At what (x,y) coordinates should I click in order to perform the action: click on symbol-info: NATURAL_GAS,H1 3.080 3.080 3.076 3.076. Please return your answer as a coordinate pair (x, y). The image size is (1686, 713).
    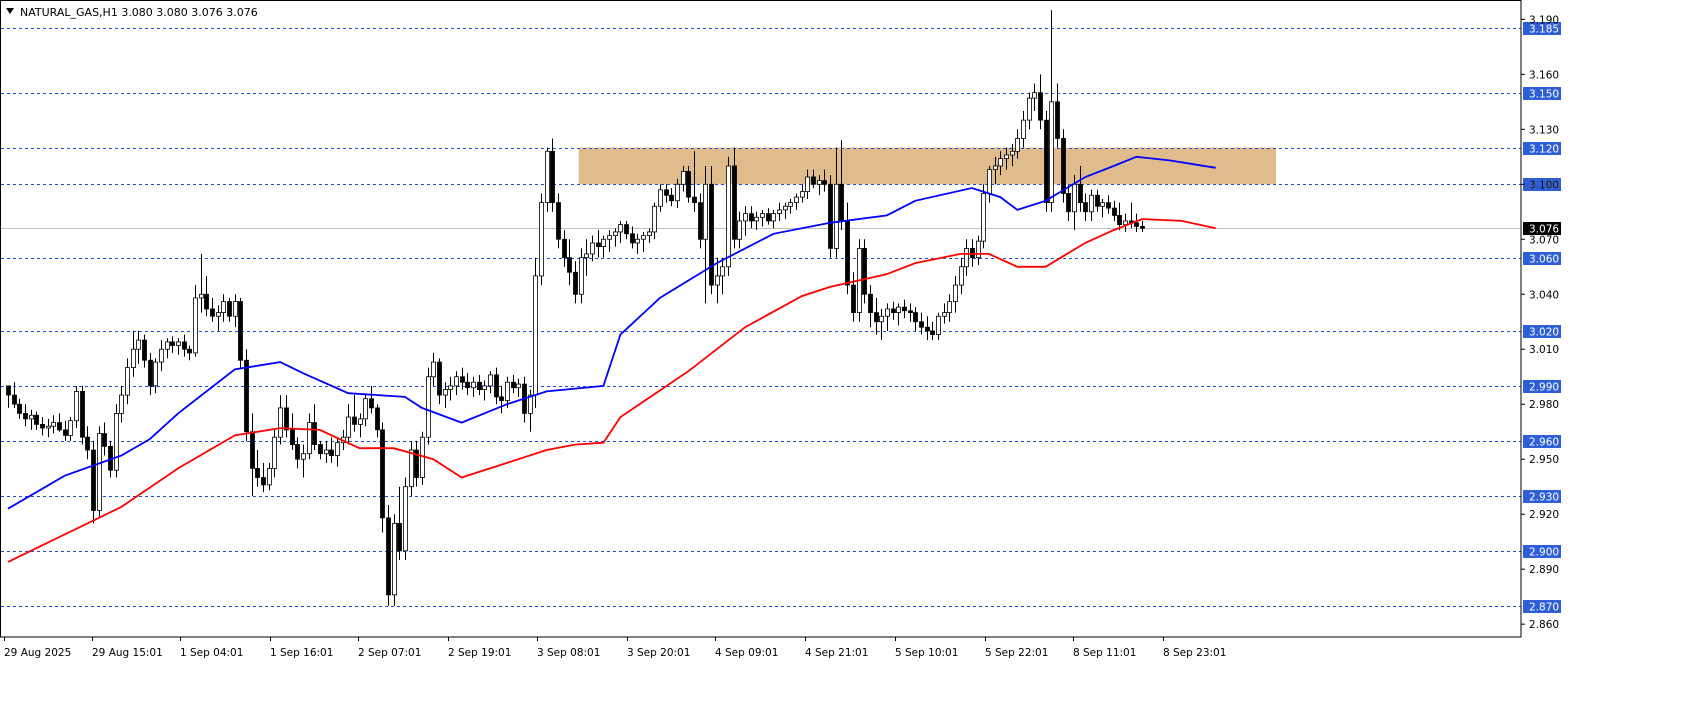
    Looking at the image, I should click on (139, 12).